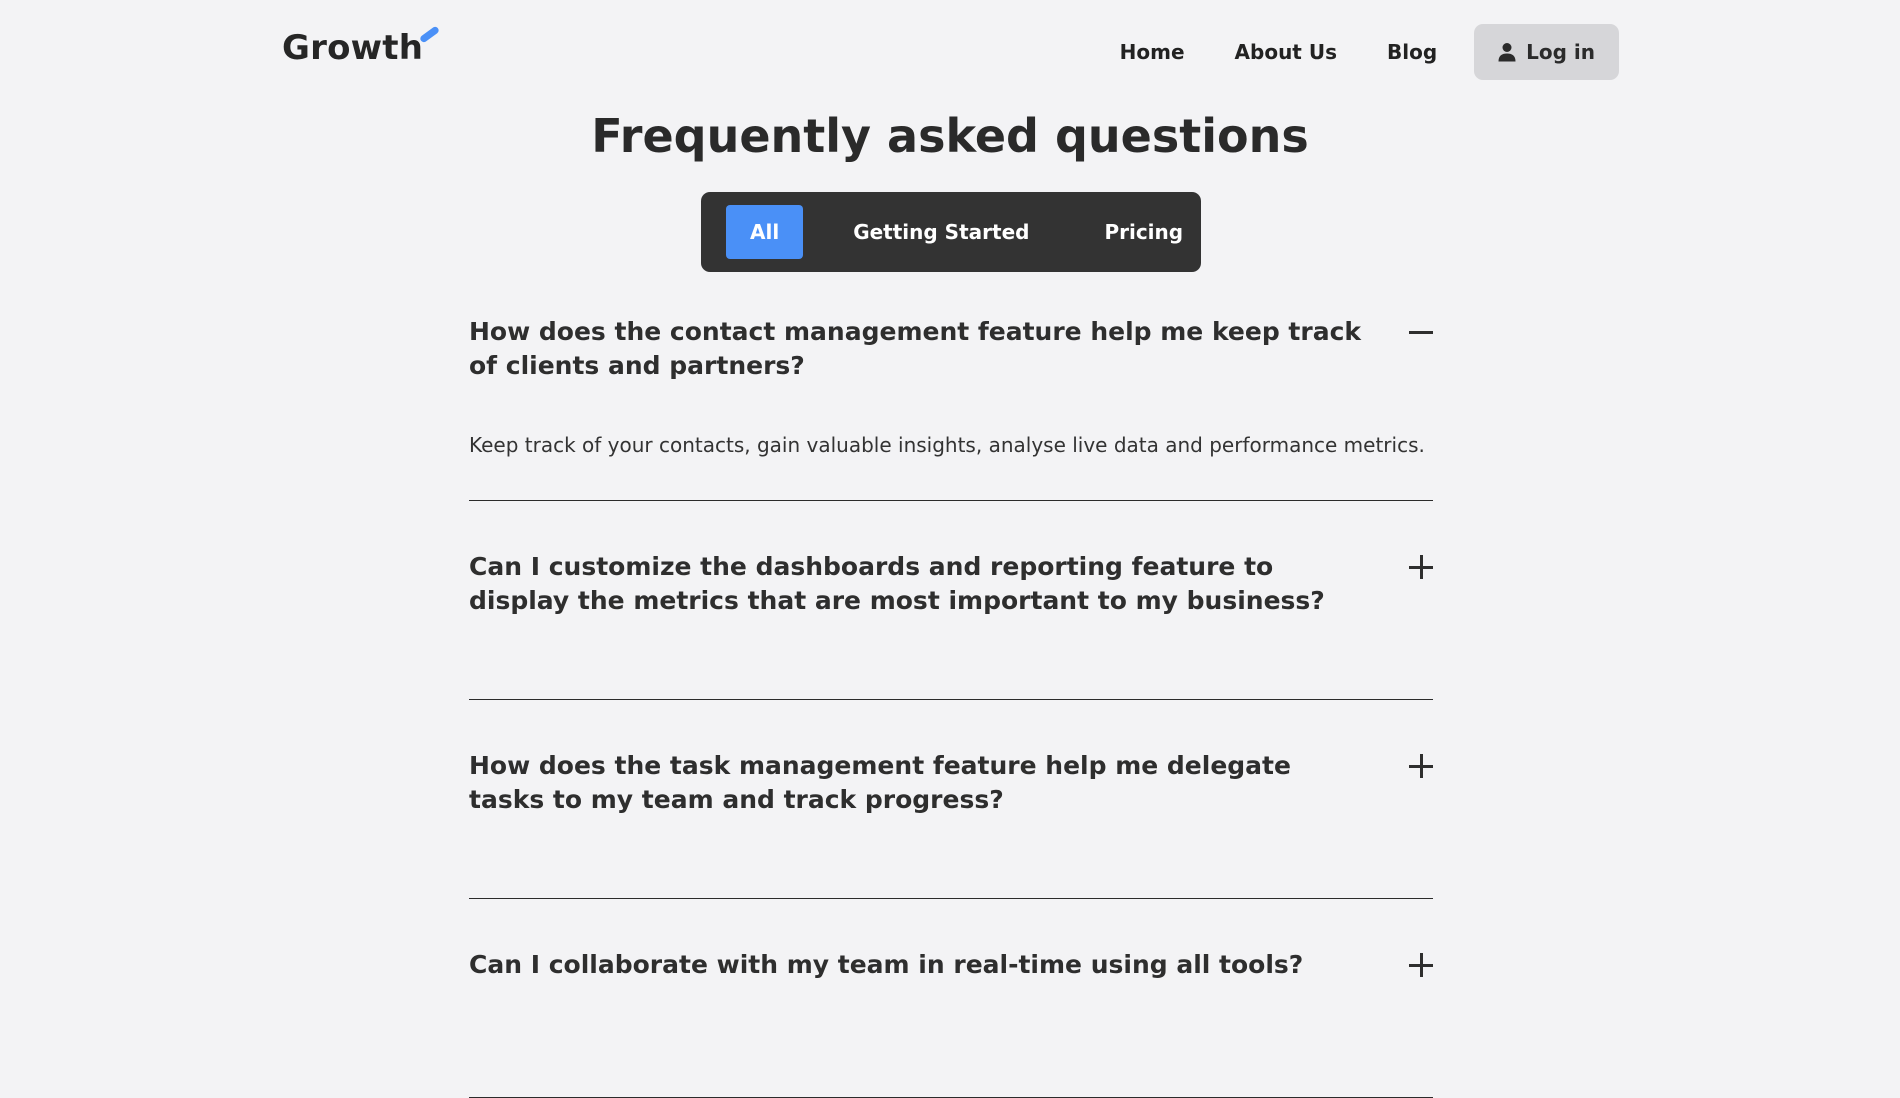  I want to click on login-label: Log in, so click(1560, 52).